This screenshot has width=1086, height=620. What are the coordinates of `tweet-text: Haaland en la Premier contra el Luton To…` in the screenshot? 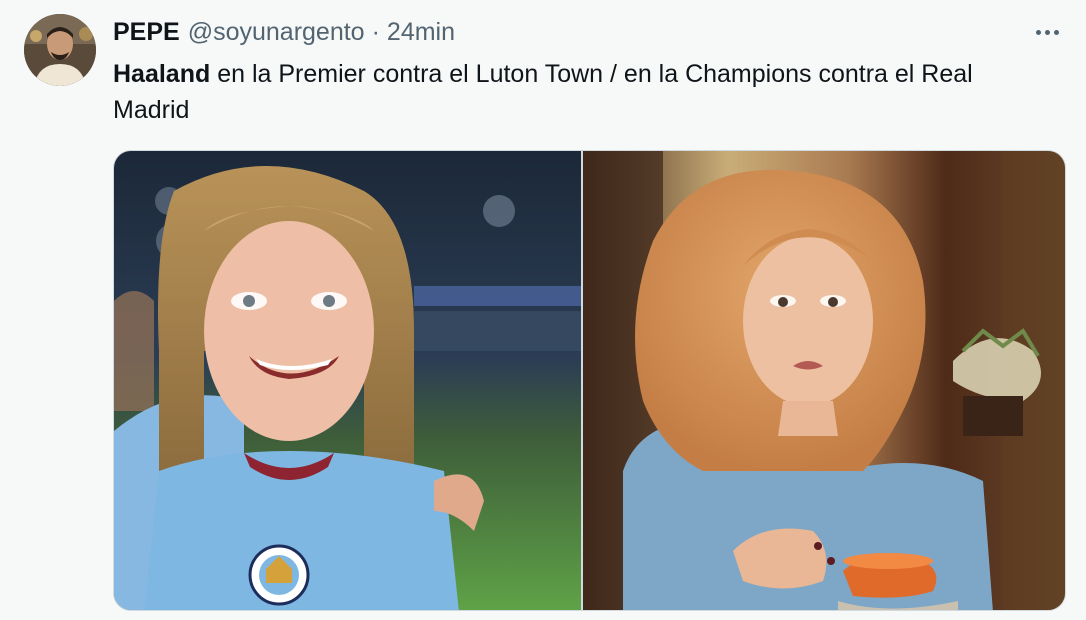 It's located at (583, 92).